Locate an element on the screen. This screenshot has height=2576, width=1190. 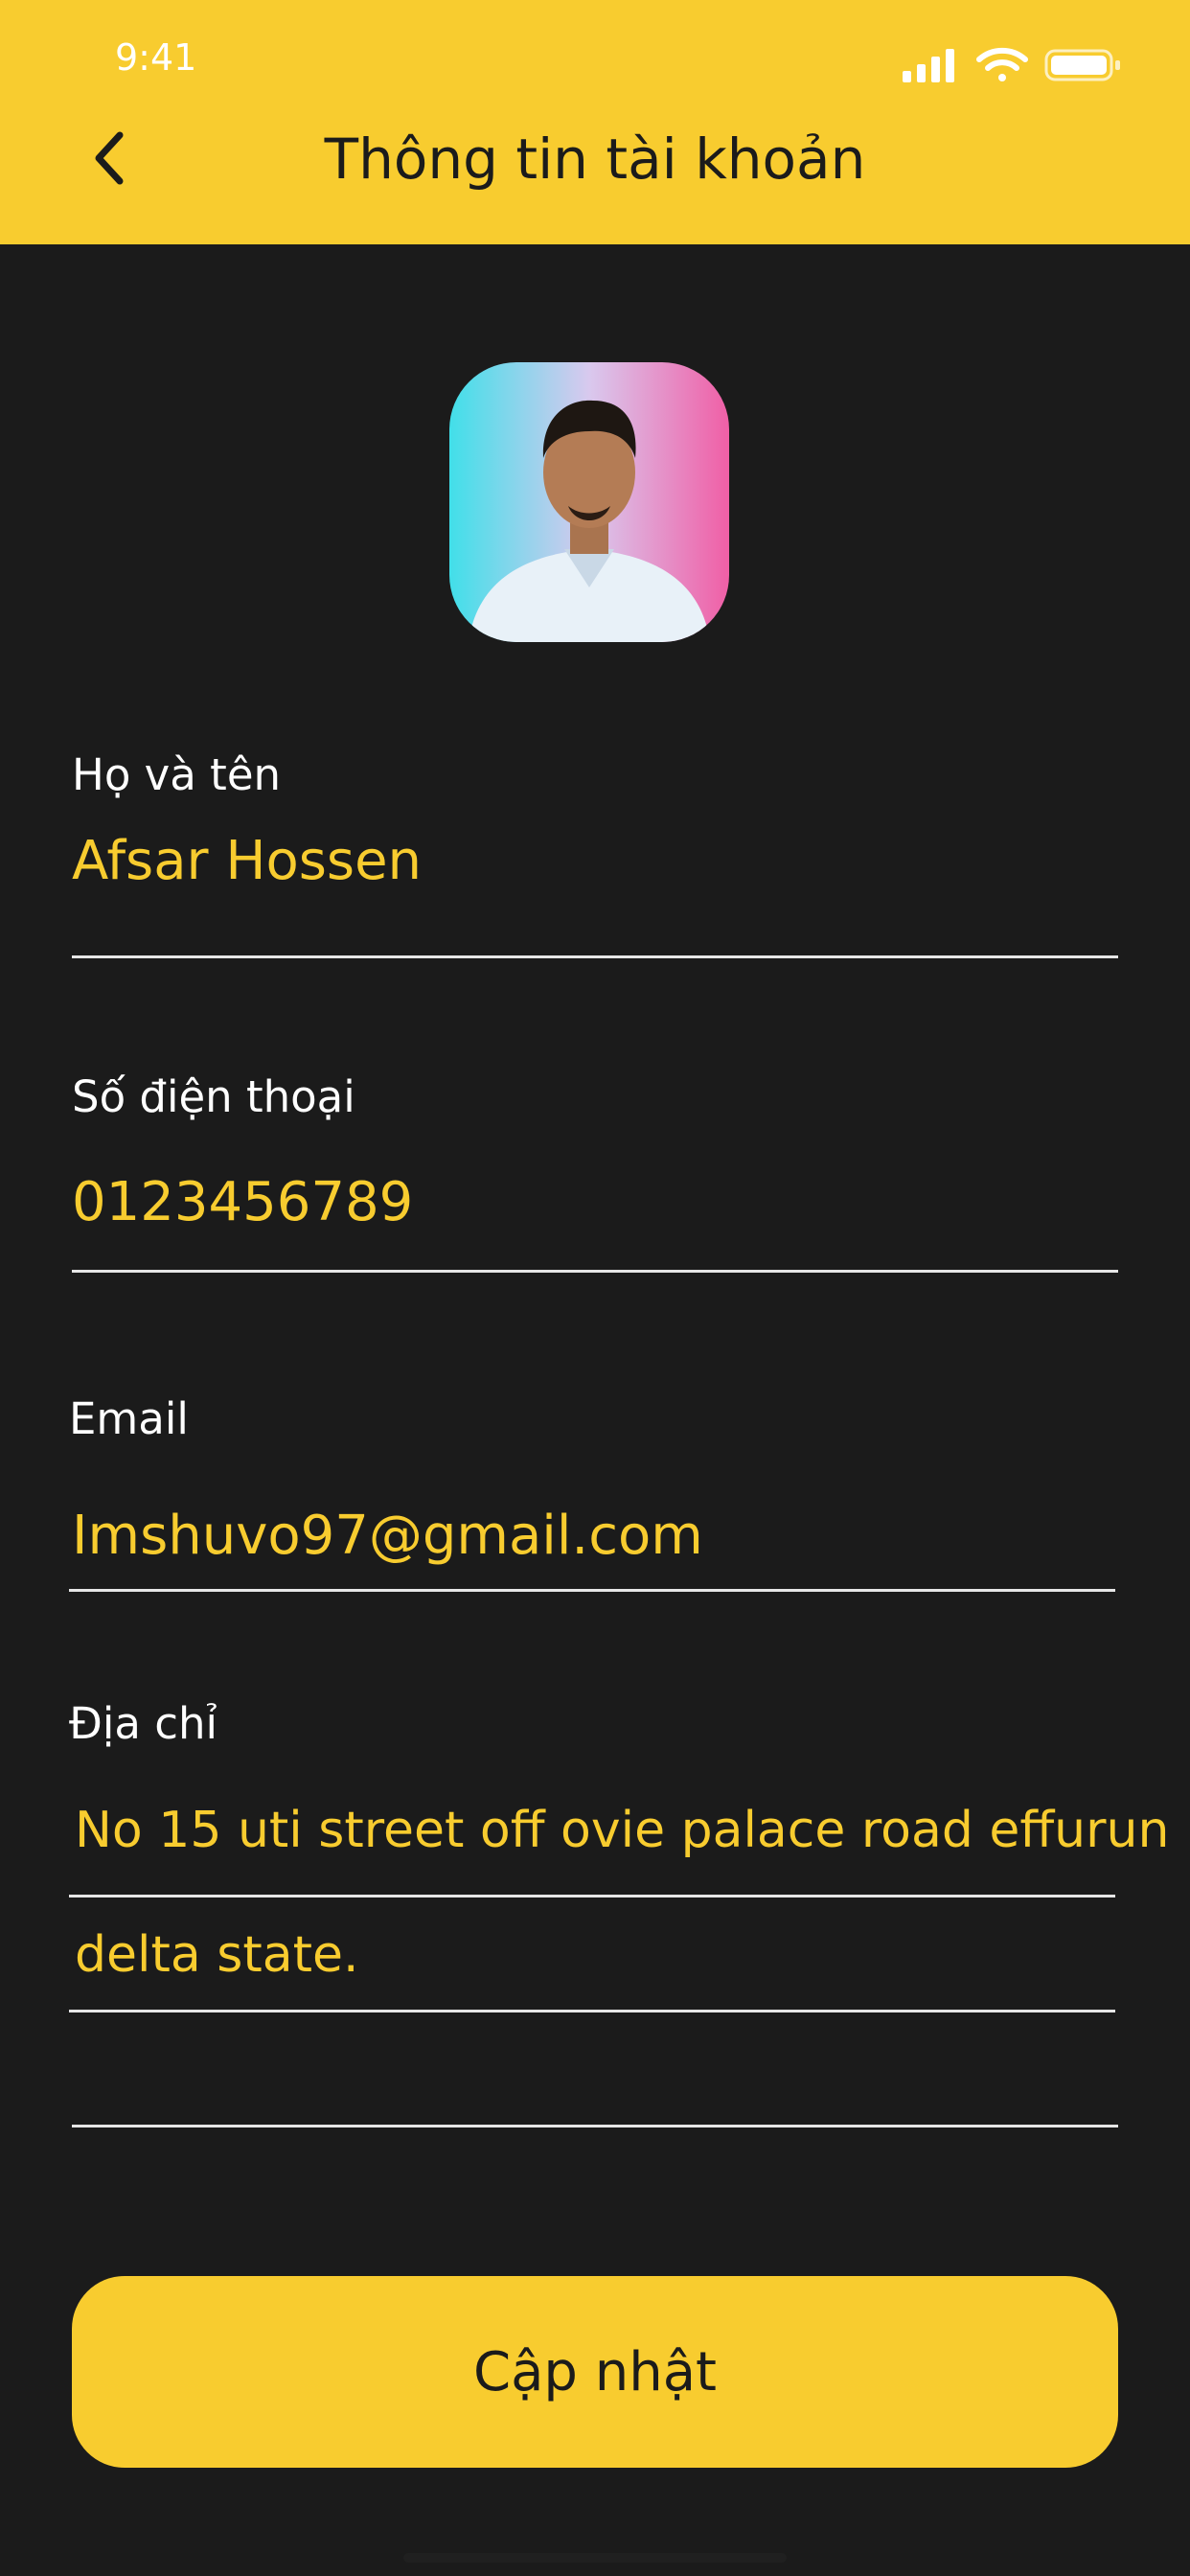
name-label: Họ và tên is located at coordinates (177, 774).